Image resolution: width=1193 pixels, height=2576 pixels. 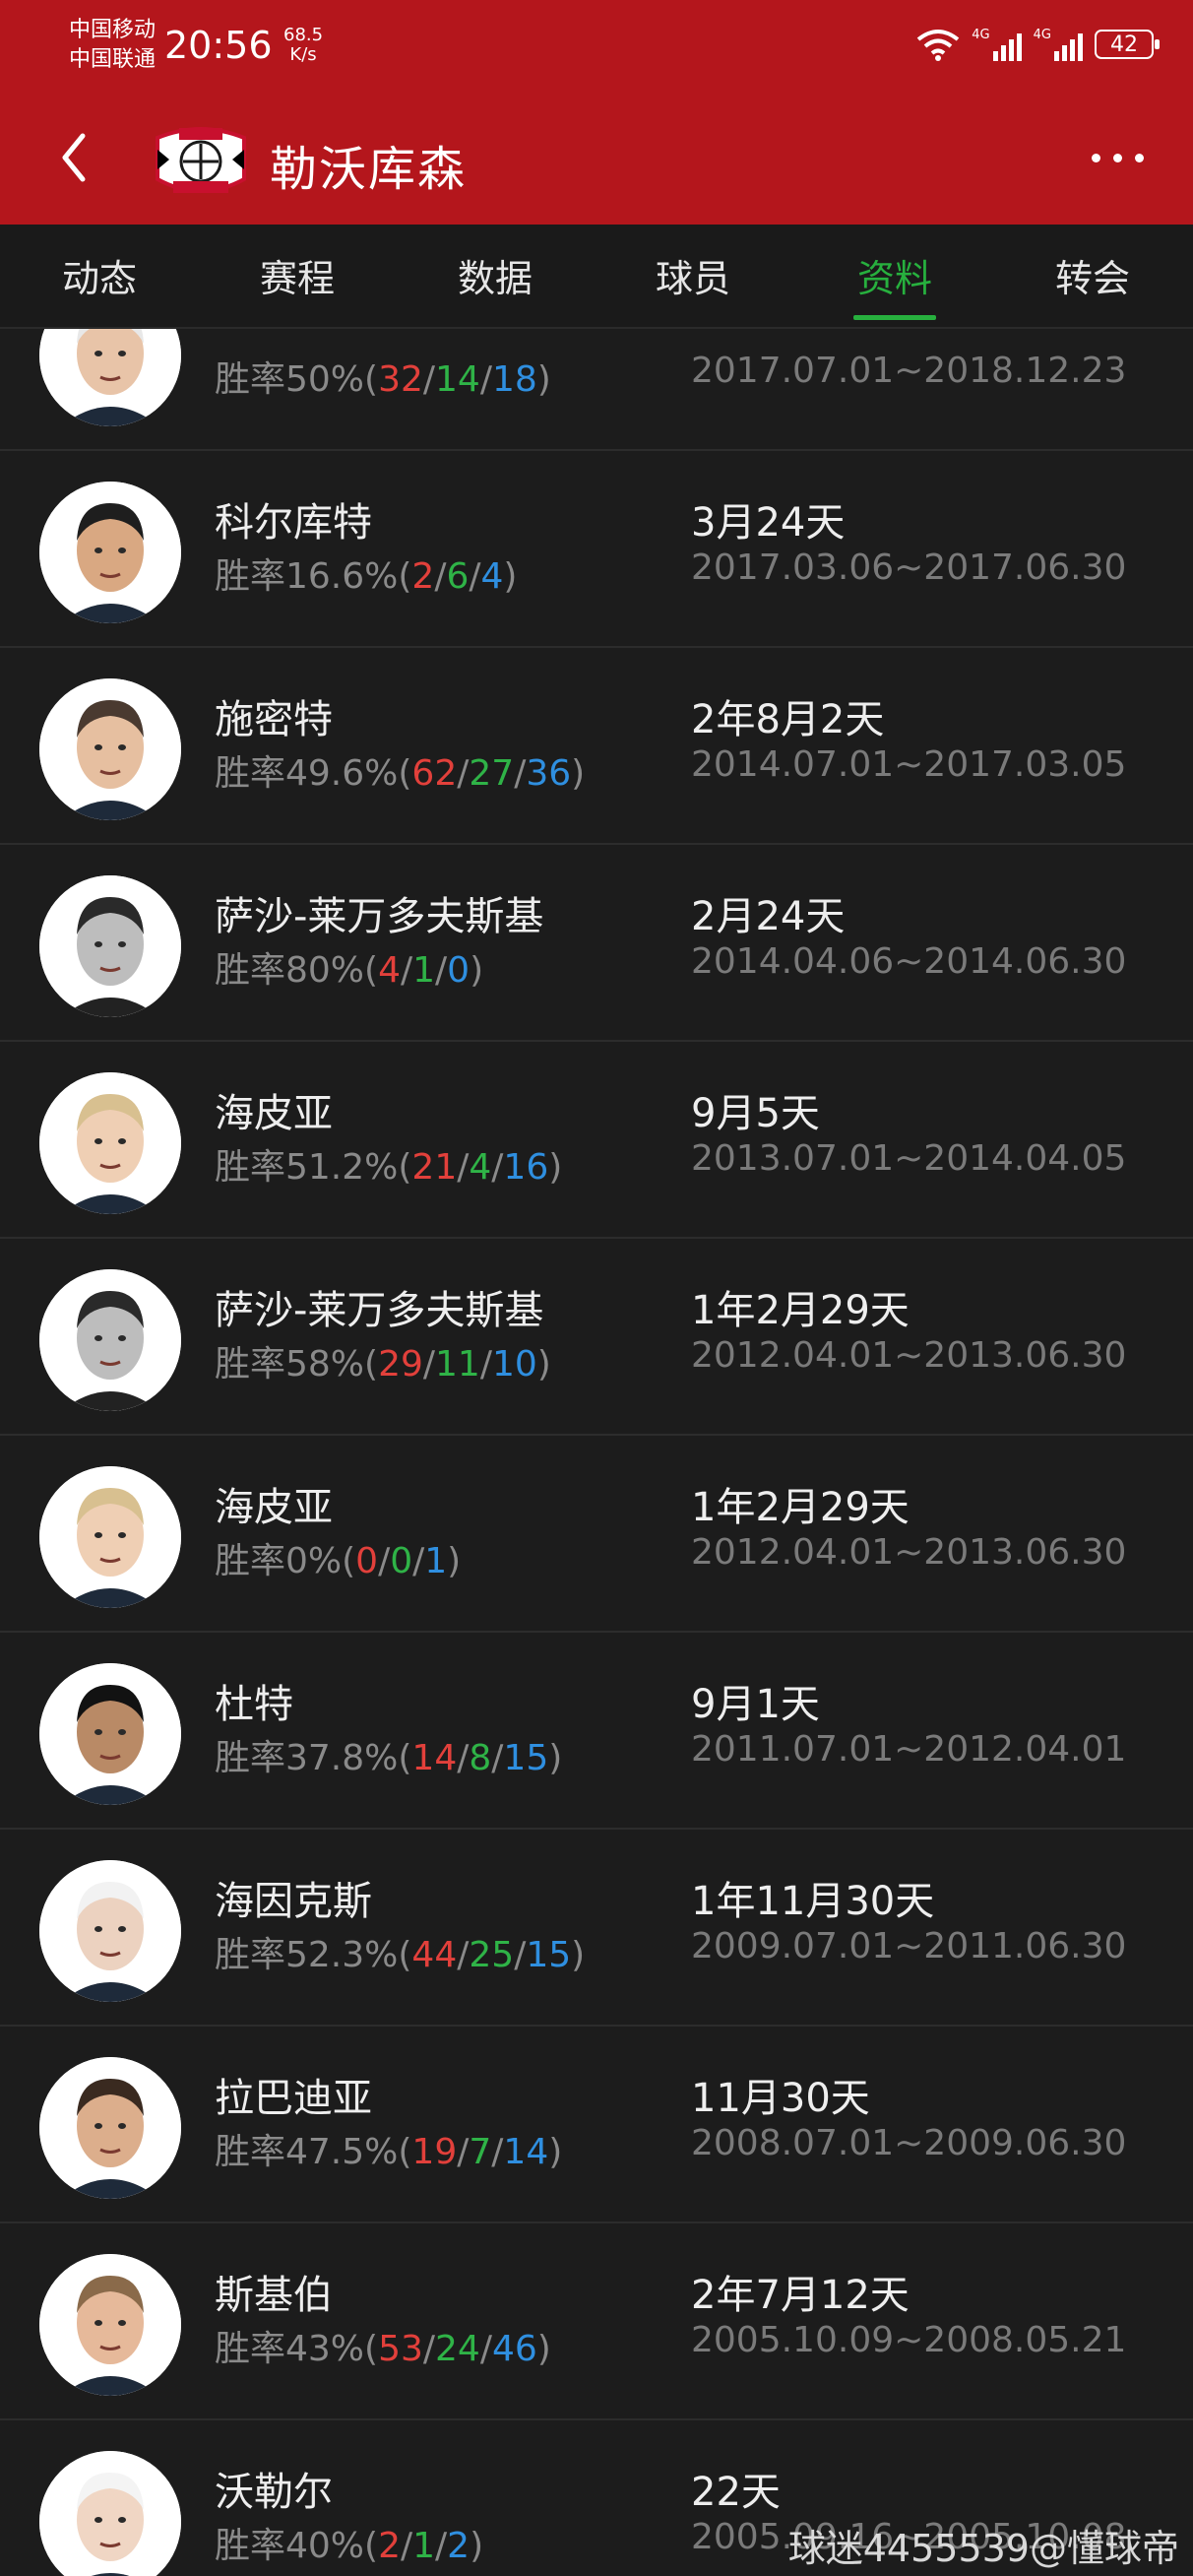 What do you see at coordinates (1096, 158) in the screenshot?
I see `more-horizontal-icon` at bounding box center [1096, 158].